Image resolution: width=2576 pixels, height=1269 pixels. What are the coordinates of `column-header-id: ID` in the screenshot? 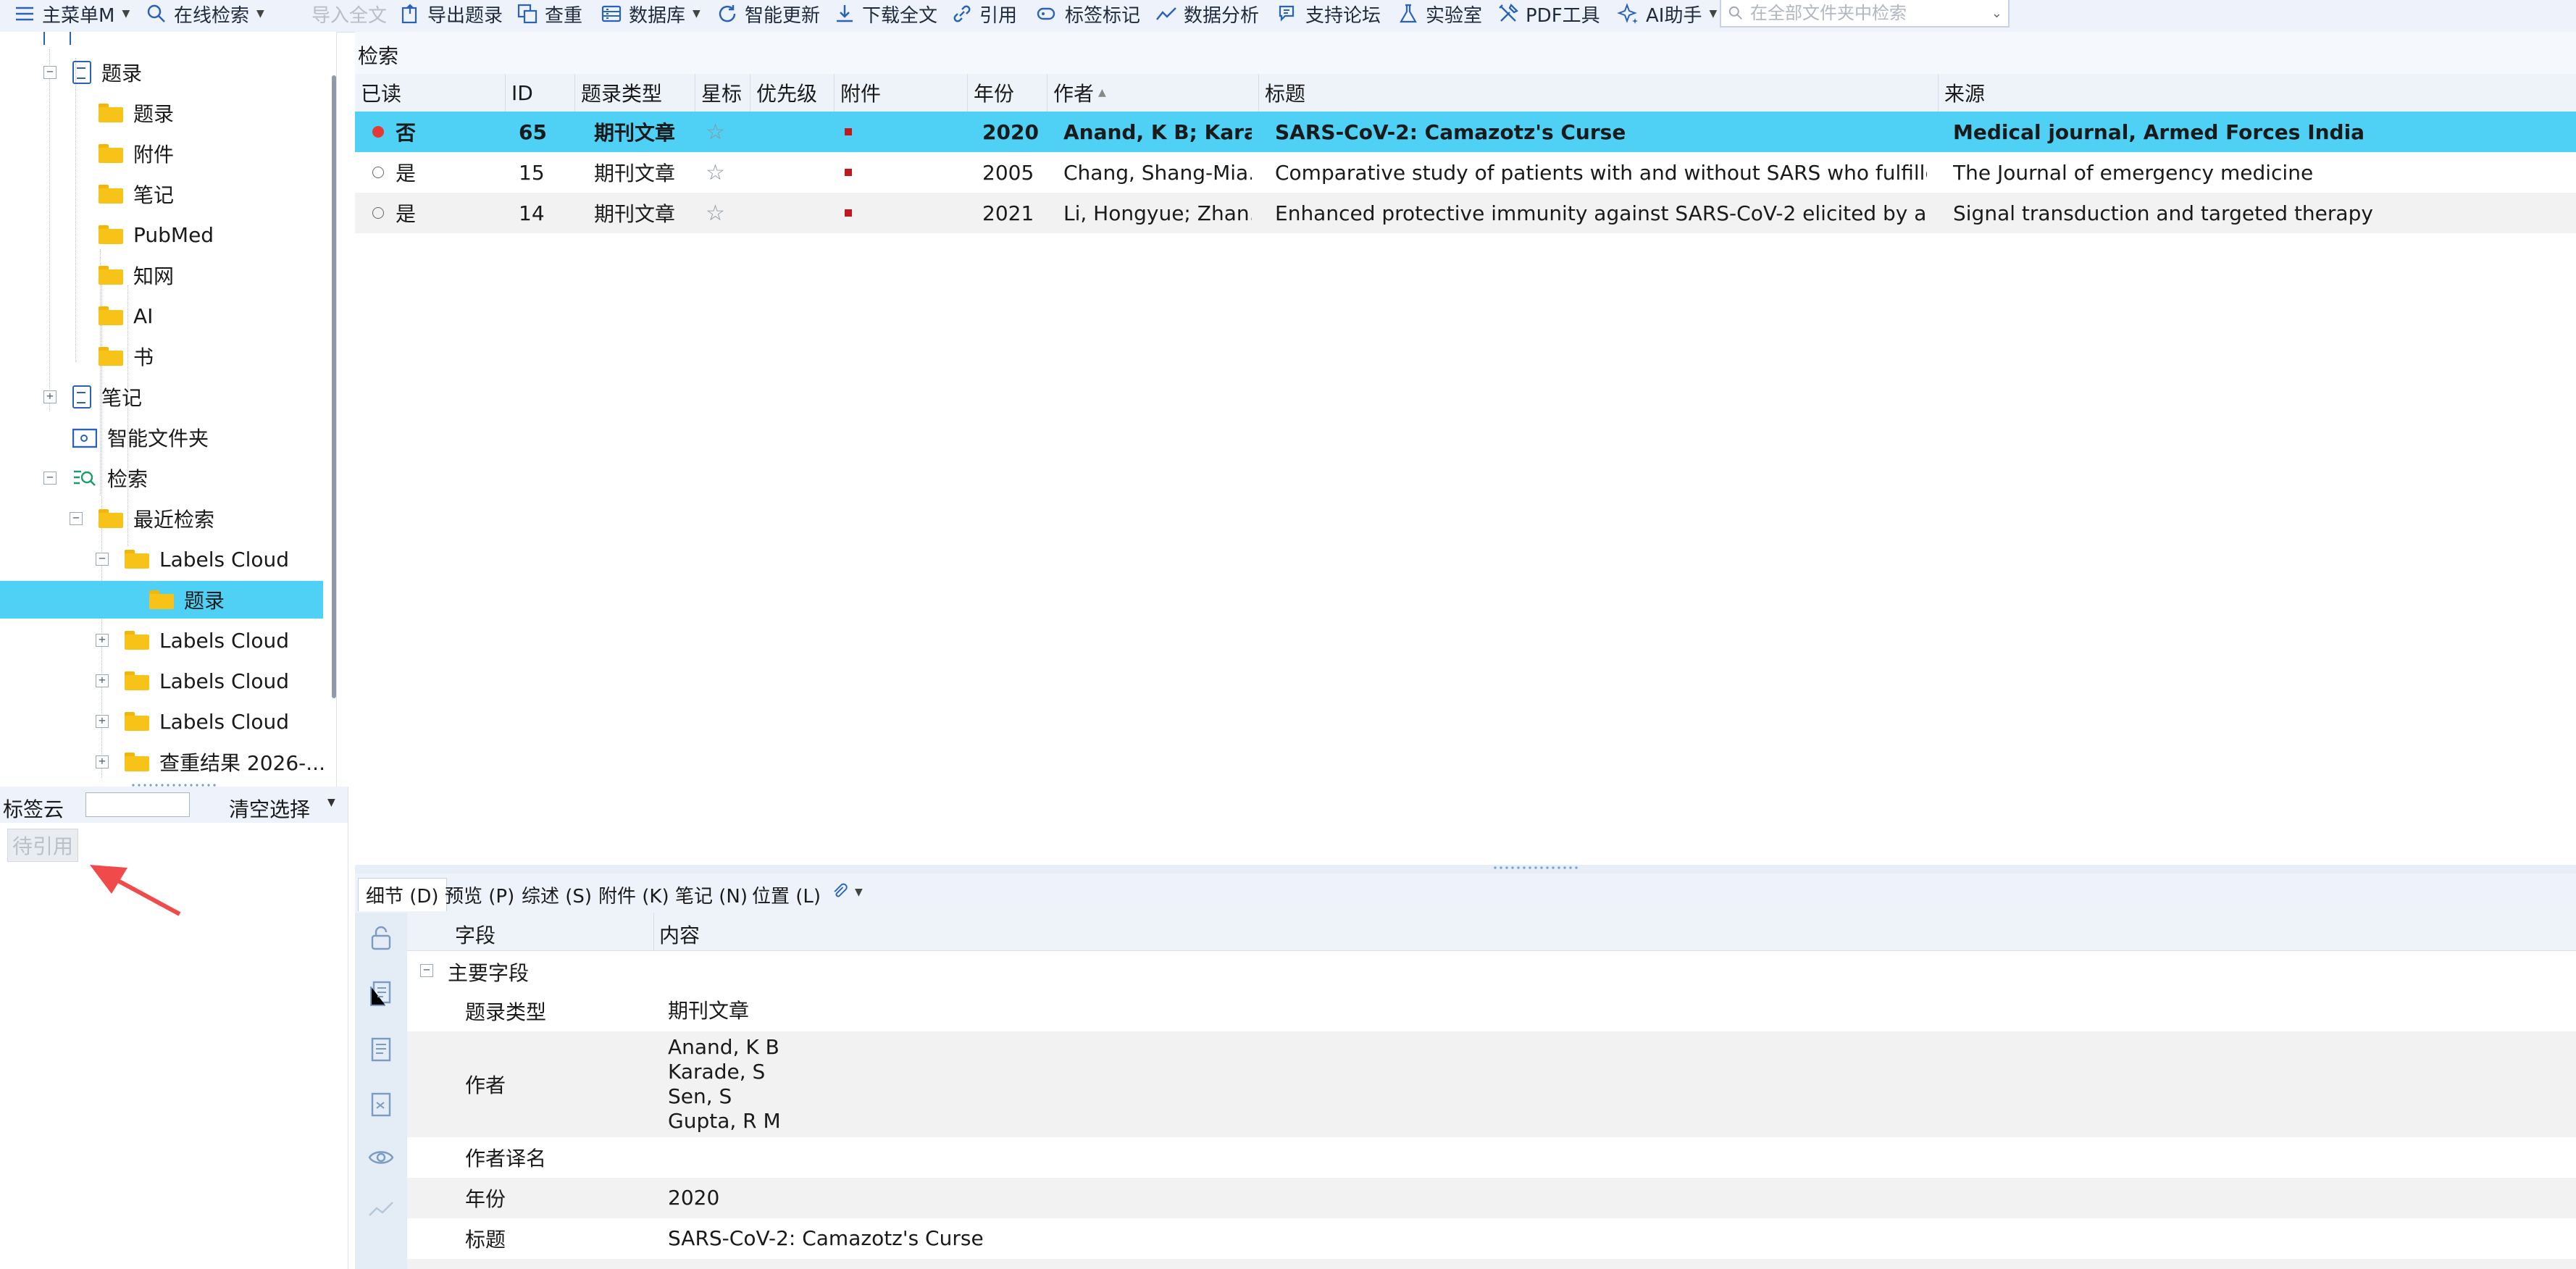 It's located at (540, 93).